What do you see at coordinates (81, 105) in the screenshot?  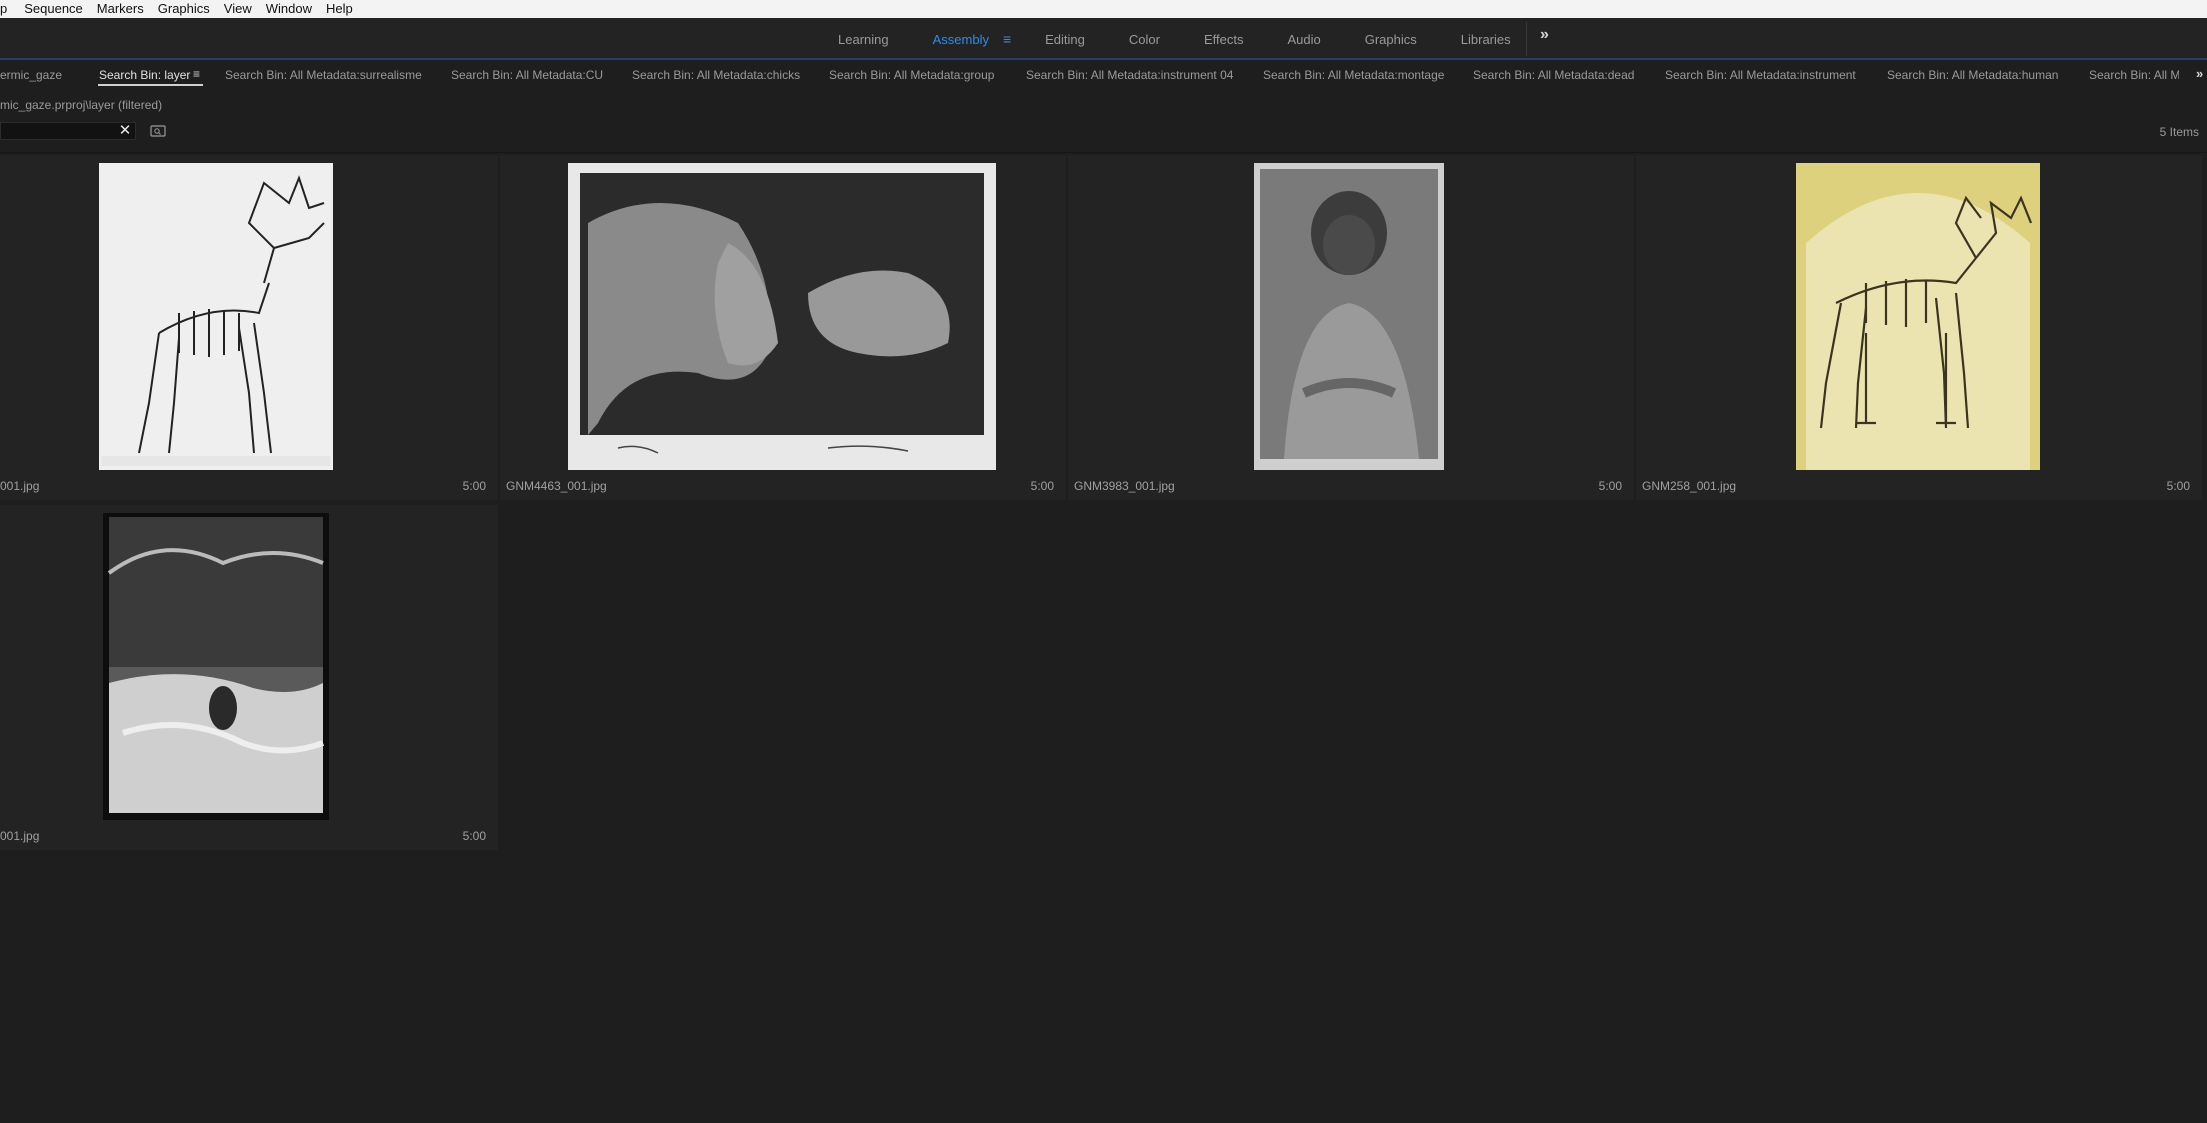 I see `bin-path: mic_gaze.prproj\layer (filtered)` at bounding box center [81, 105].